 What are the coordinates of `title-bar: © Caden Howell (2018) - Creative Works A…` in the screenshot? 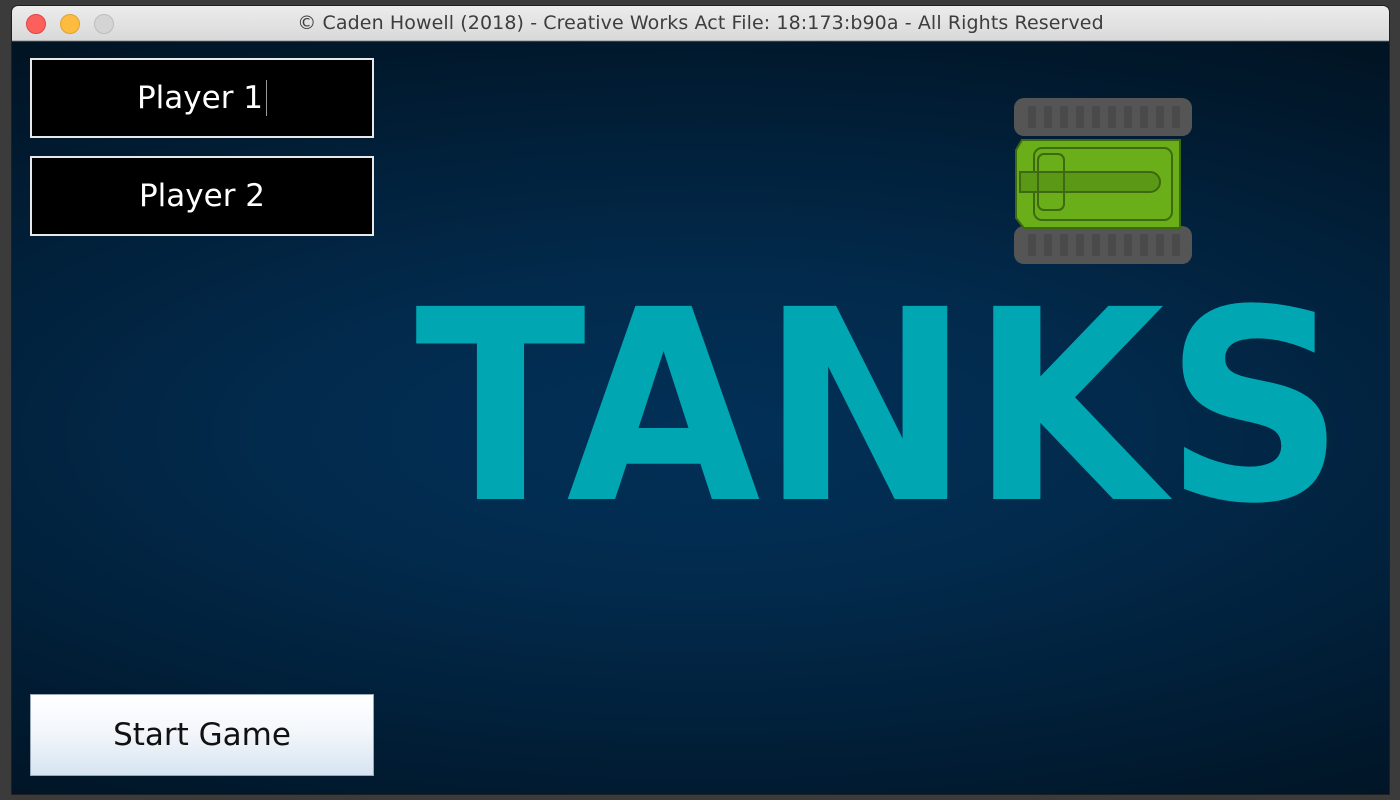 It's located at (700, 23).